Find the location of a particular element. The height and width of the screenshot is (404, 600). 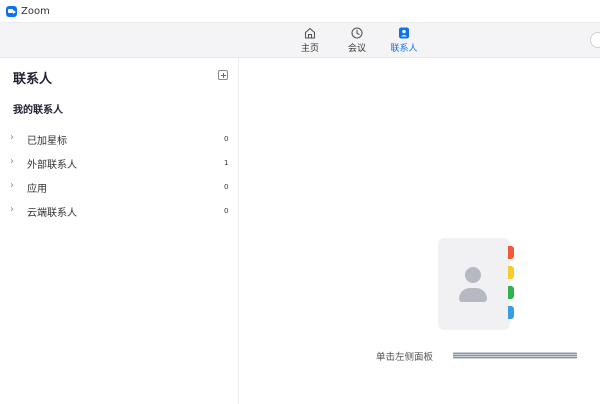

book-tab-yellow is located at coordinates (511, 272).